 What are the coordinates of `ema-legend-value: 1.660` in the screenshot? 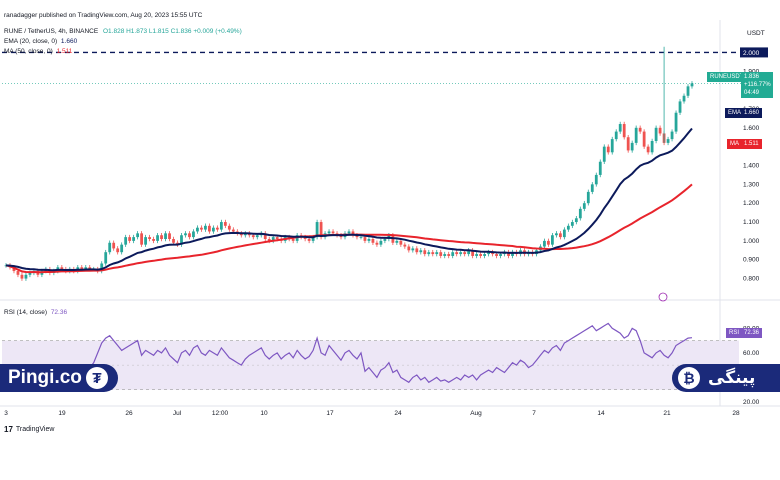 It's located at (69, 41).